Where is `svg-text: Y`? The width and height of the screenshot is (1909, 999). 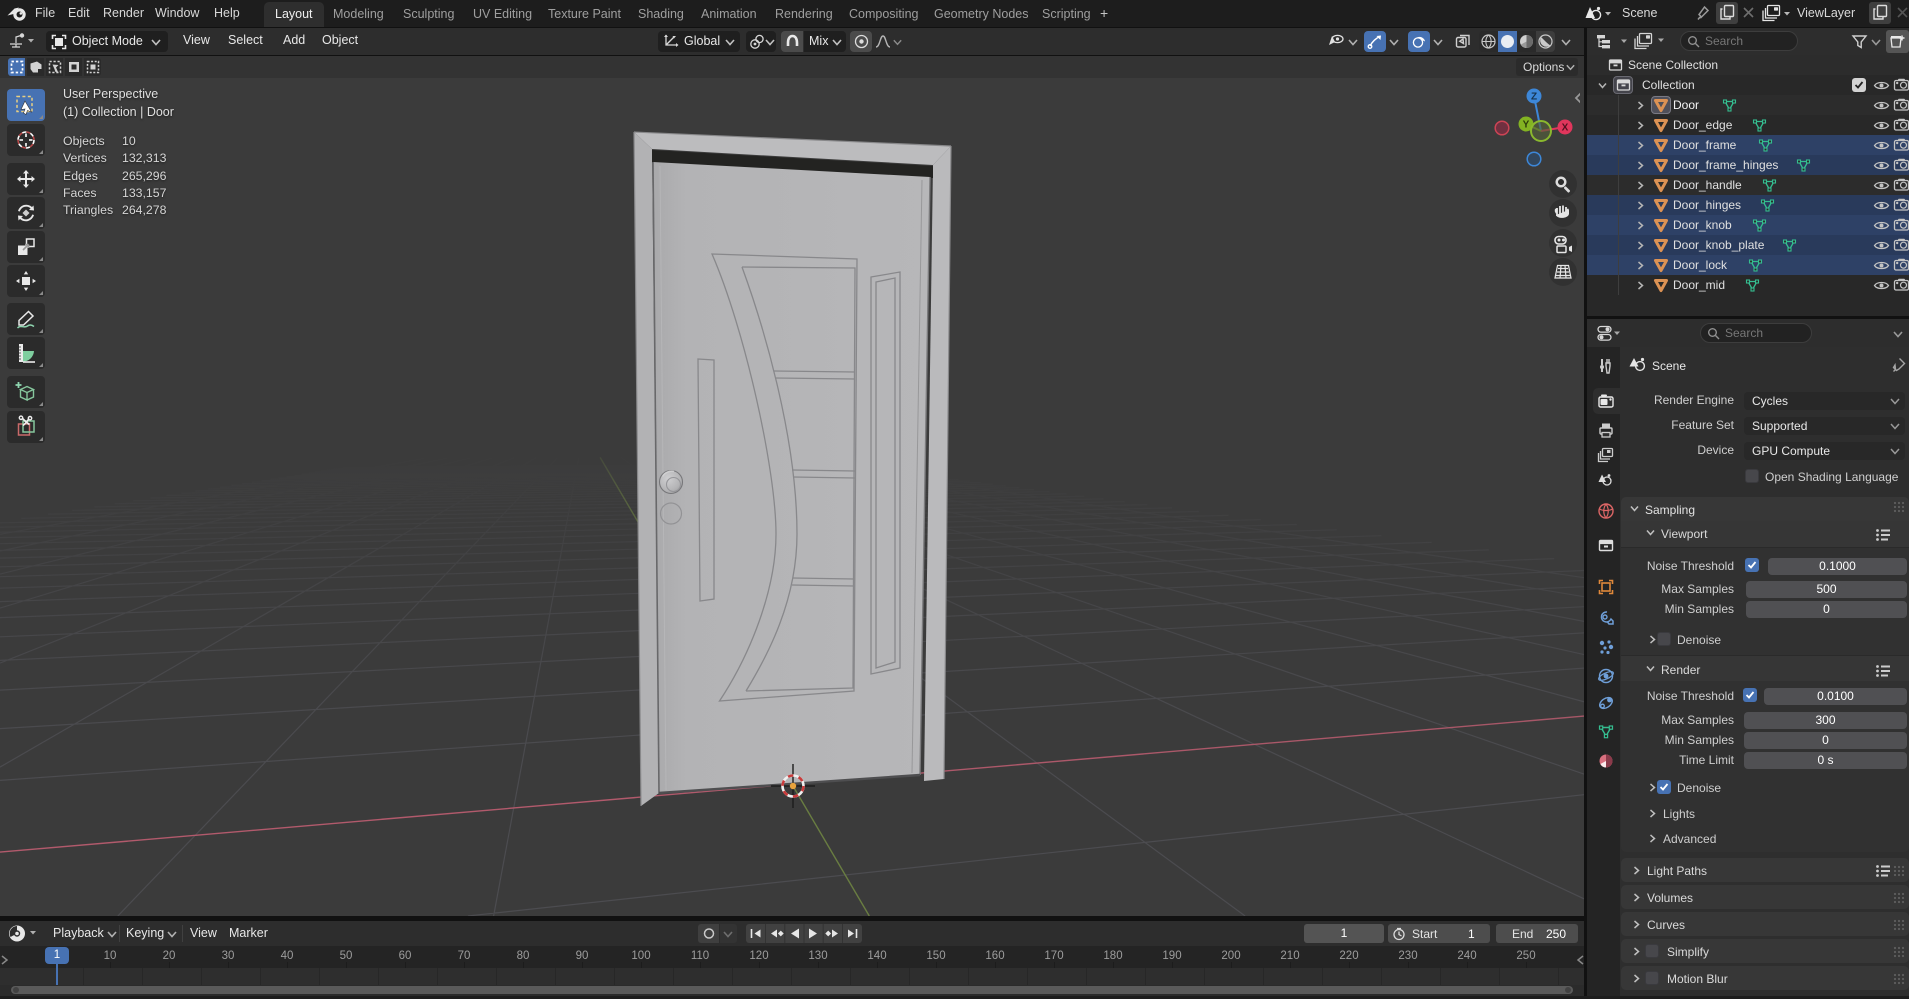 svg-text: Y is located at coordinates (1526, 125).